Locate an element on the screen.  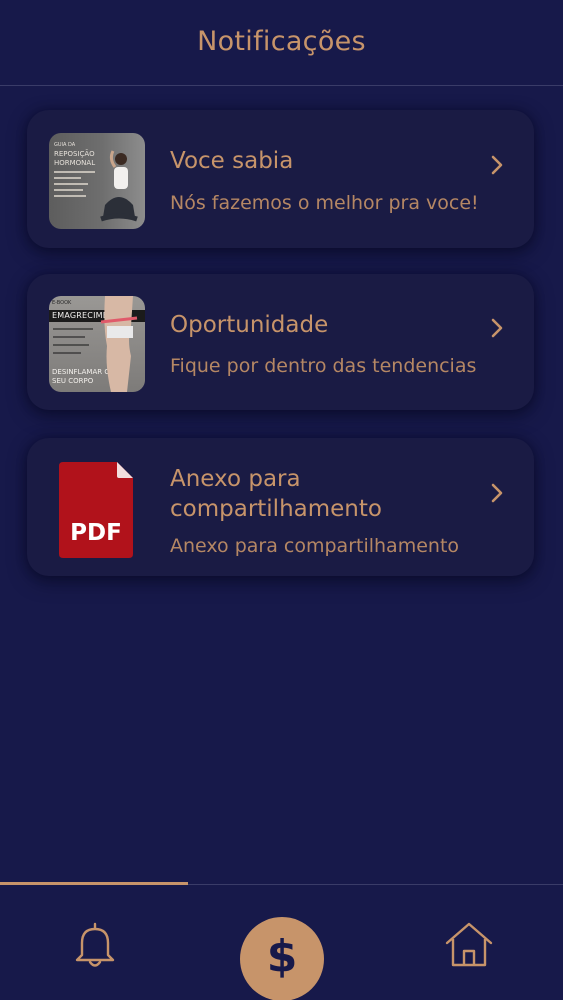
dollar-icon: $ is located at coordinates (282, 956).